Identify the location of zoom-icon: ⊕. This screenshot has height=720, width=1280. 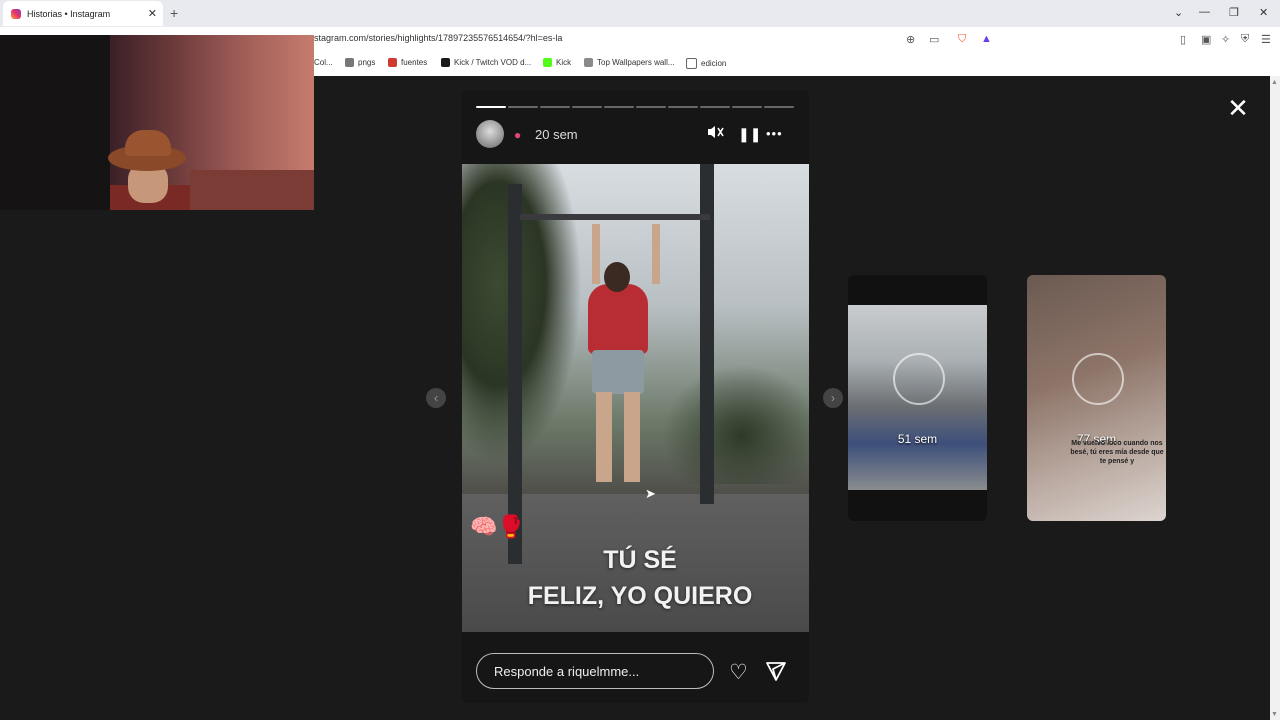
(910, 39).